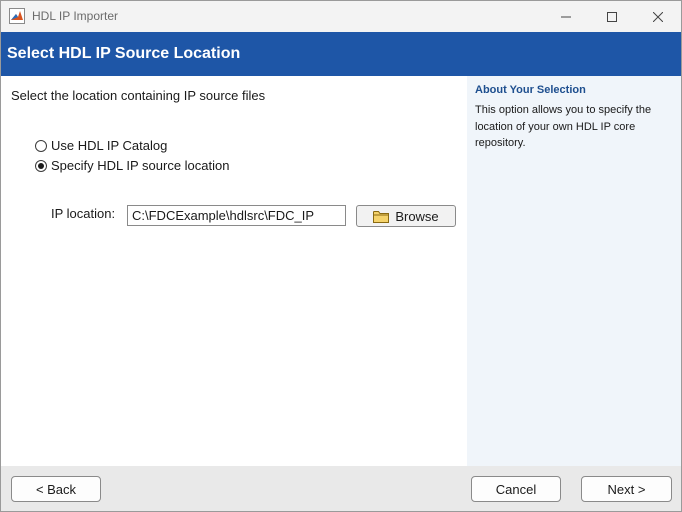 Image resolution: width=682 pixels, height=512 pixels. Describe the element at coordinates (17, 16) in the screenshot. I see `matlab-app-icon` at that location.